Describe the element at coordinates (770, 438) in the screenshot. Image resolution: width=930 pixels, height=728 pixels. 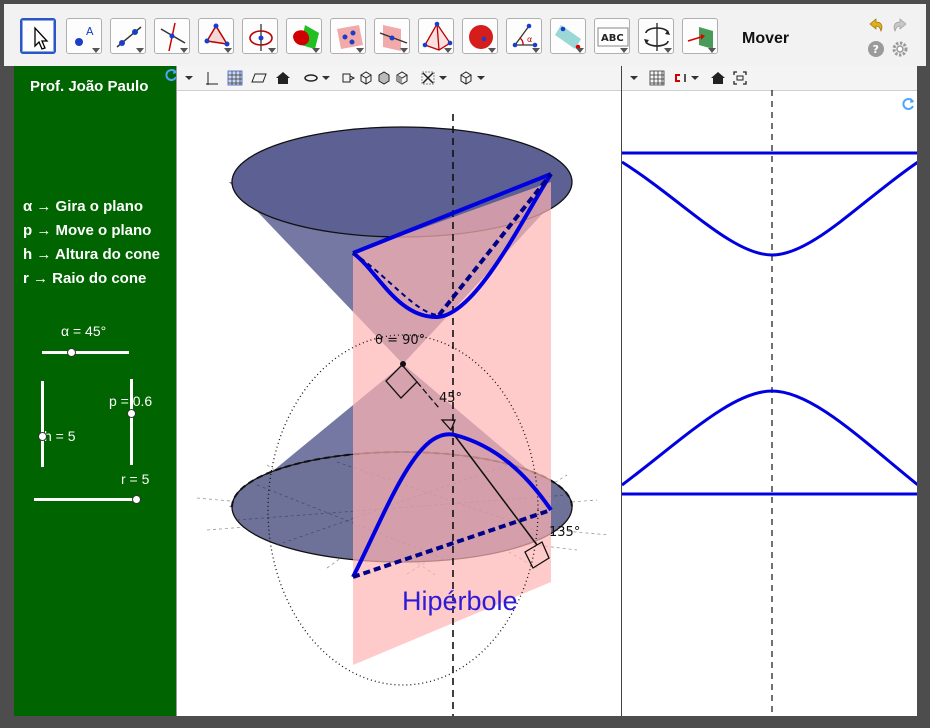
I see `lower-hyperbola-2d` at that location.